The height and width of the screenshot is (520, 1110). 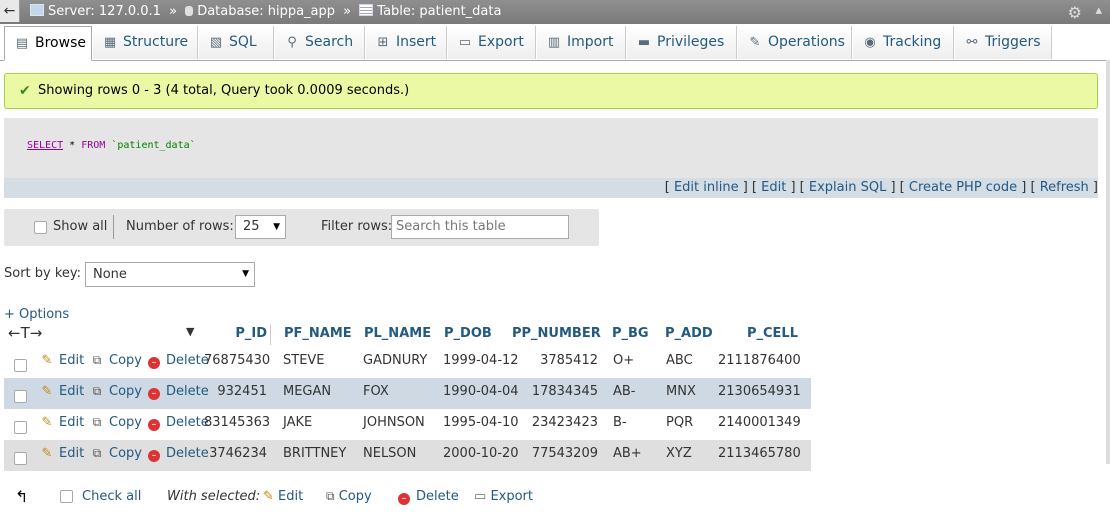 I want to click on bulk-export-button: ▭ Export, so click(x=503, y=496).